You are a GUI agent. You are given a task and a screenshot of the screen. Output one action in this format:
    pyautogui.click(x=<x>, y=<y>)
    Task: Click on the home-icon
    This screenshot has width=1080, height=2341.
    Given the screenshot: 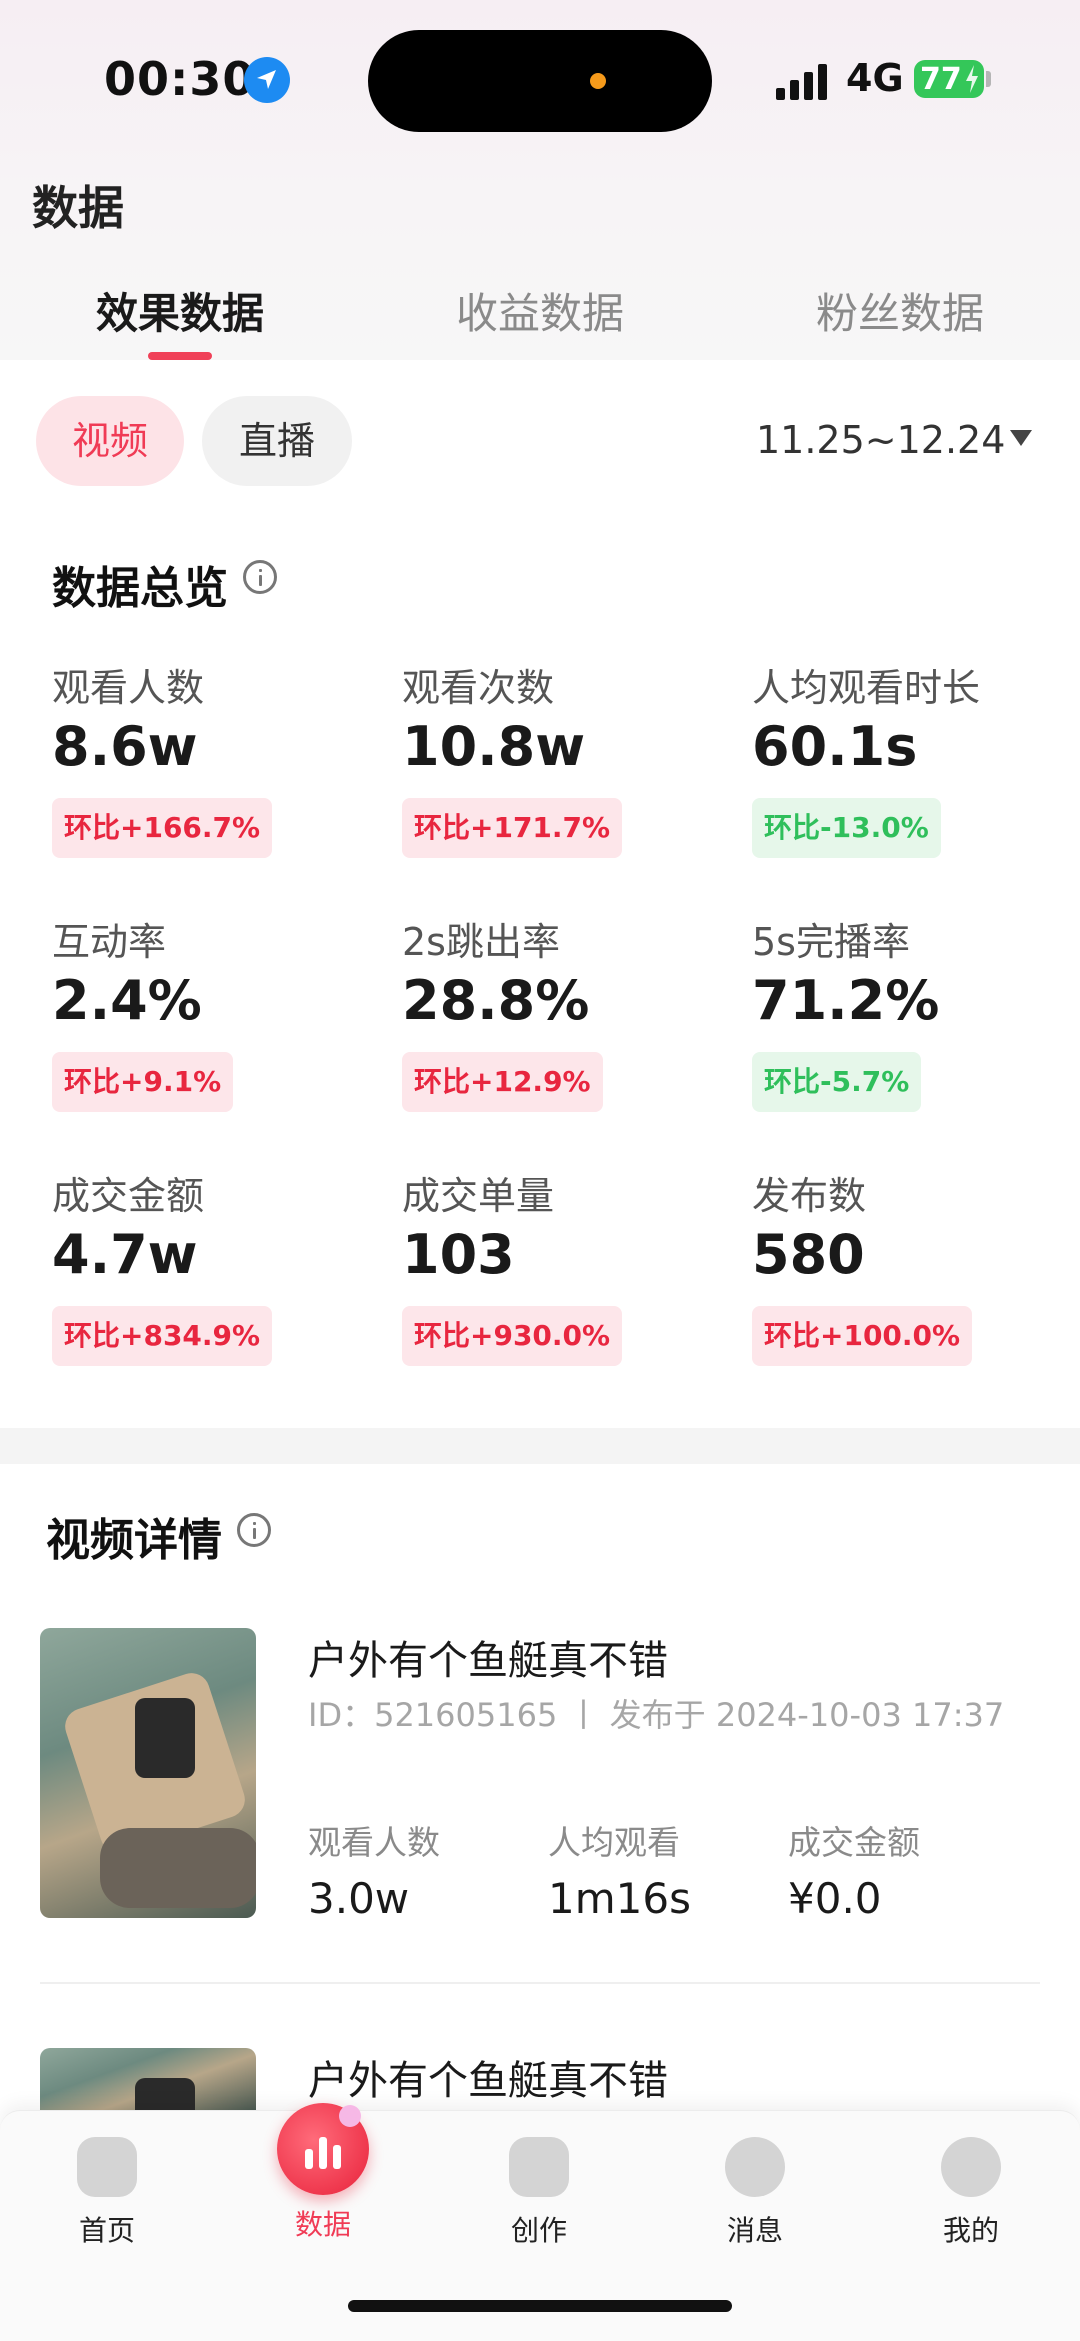 What is the action you would take?
    pyautogui.click(x=107, y=2167)
    